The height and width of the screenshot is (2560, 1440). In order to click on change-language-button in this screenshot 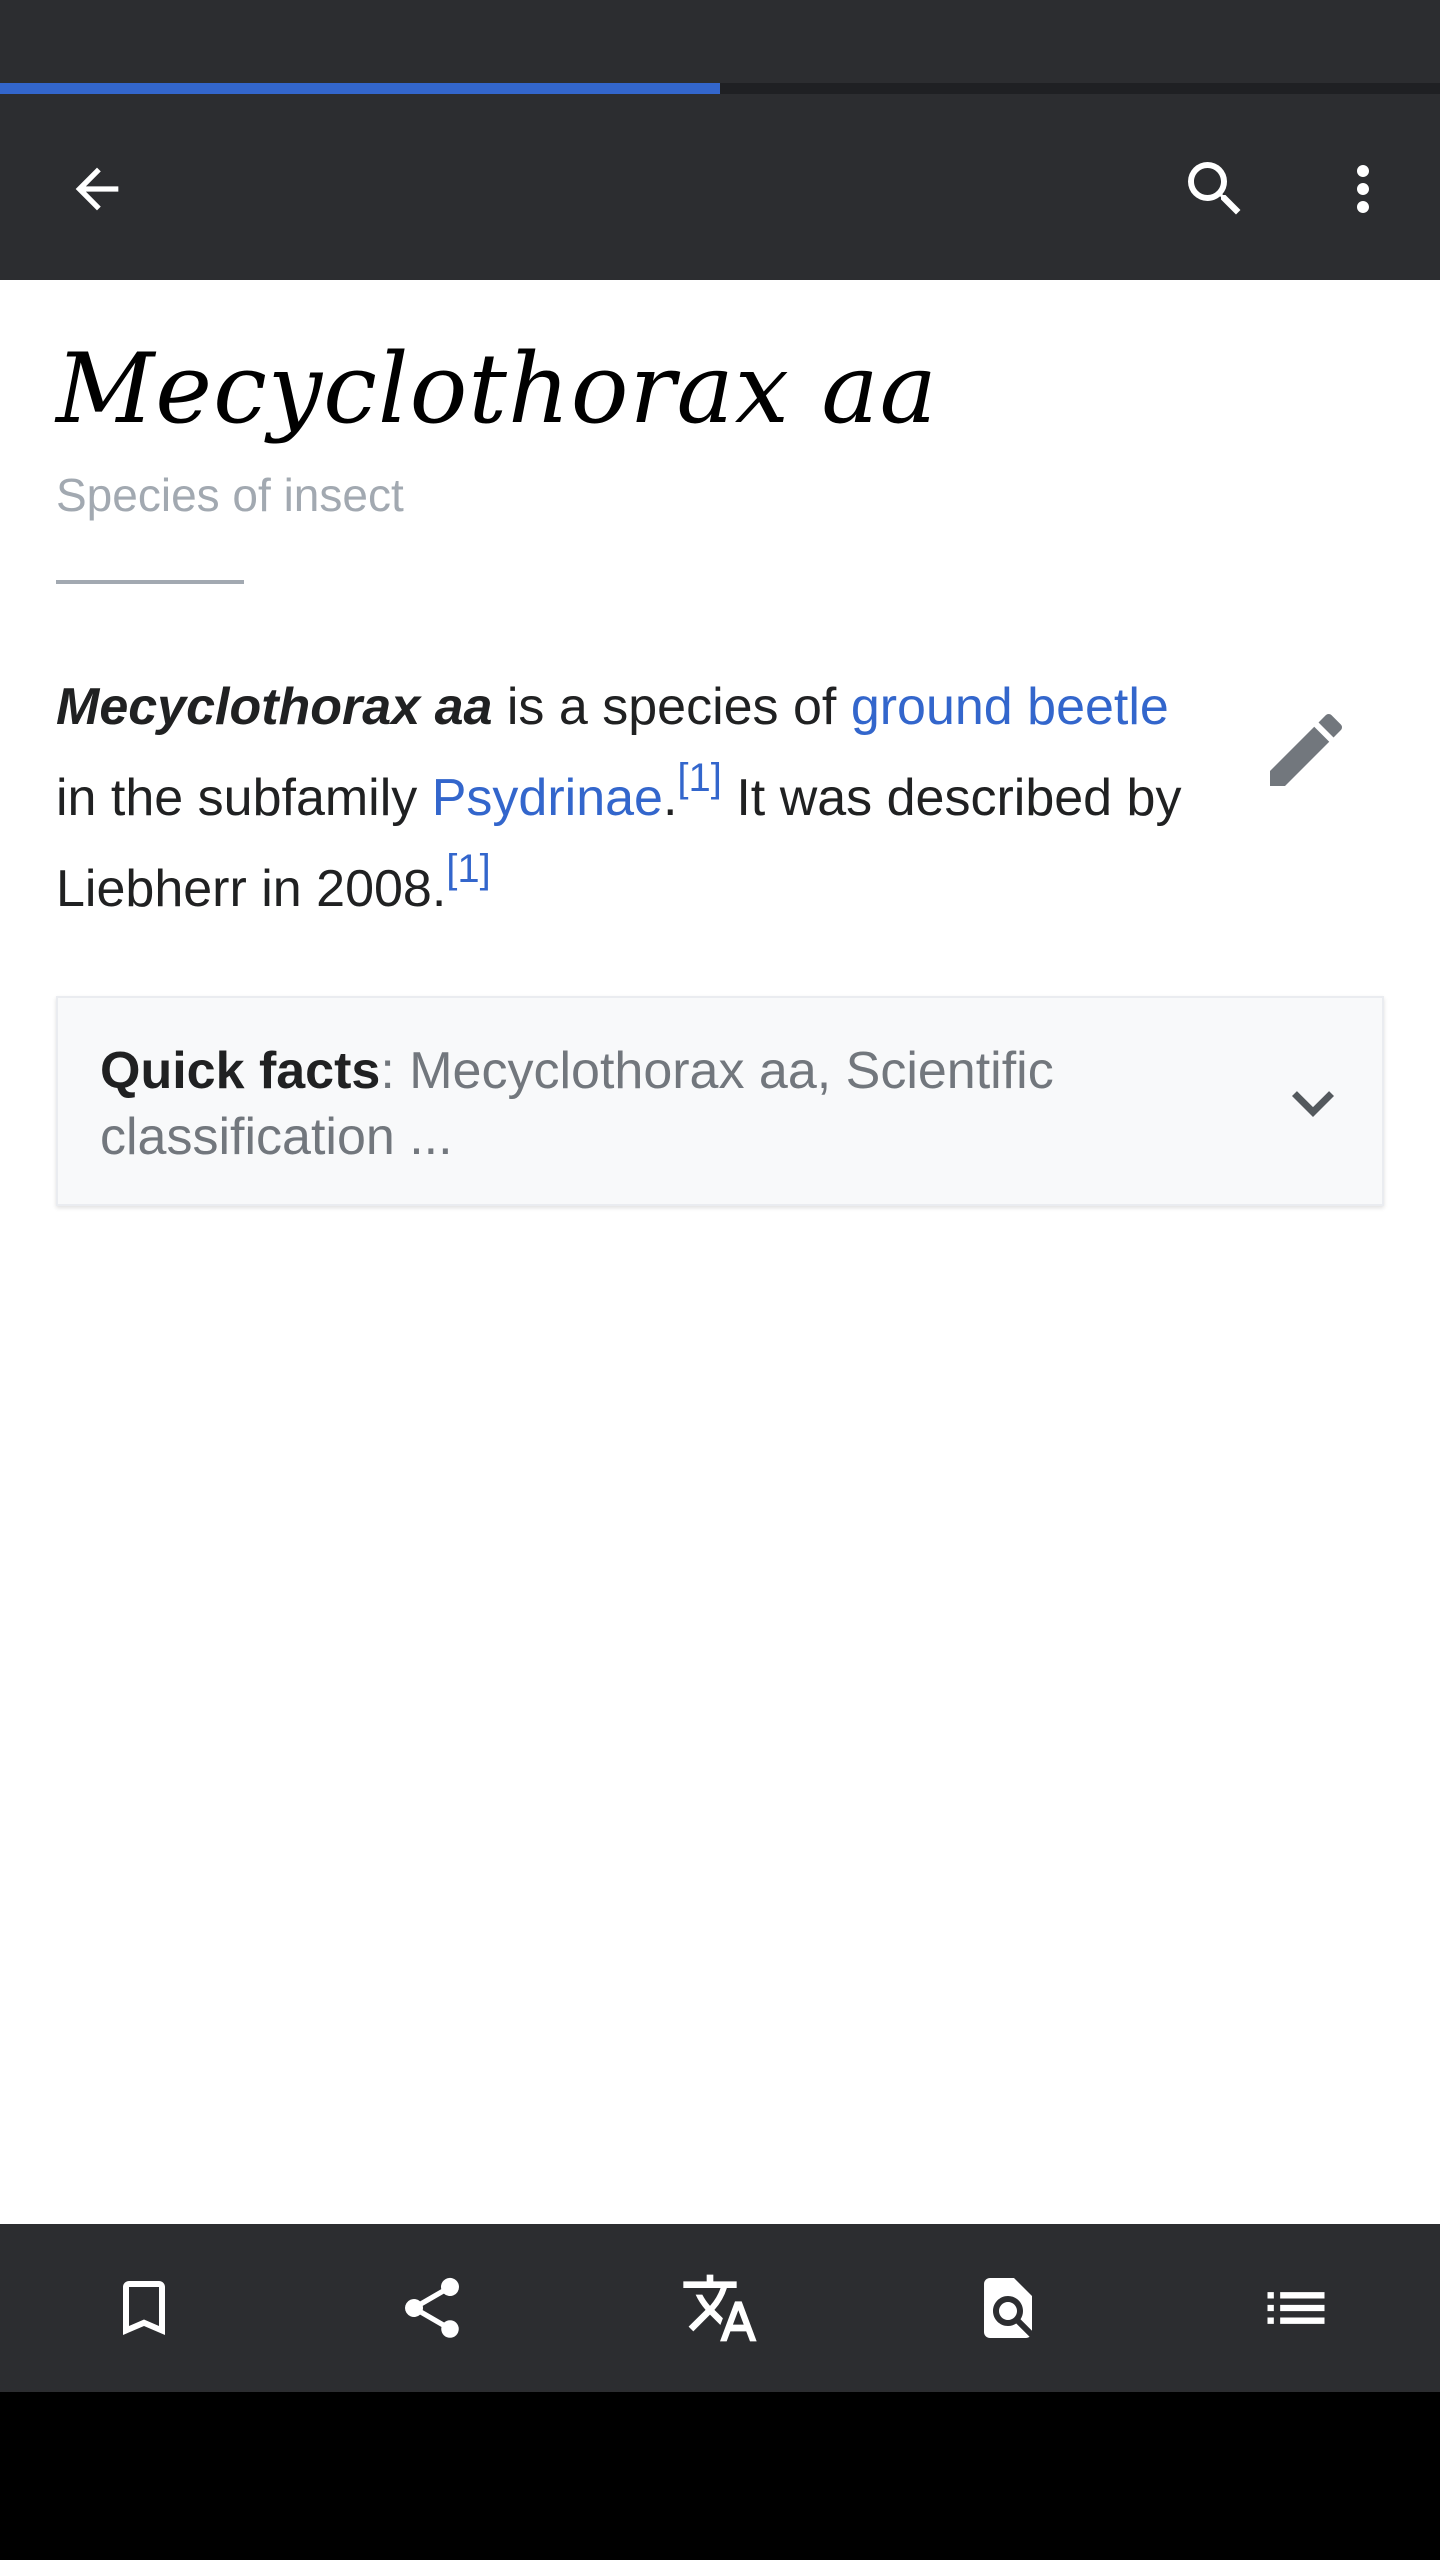, I will do `click(720, 2308)`.